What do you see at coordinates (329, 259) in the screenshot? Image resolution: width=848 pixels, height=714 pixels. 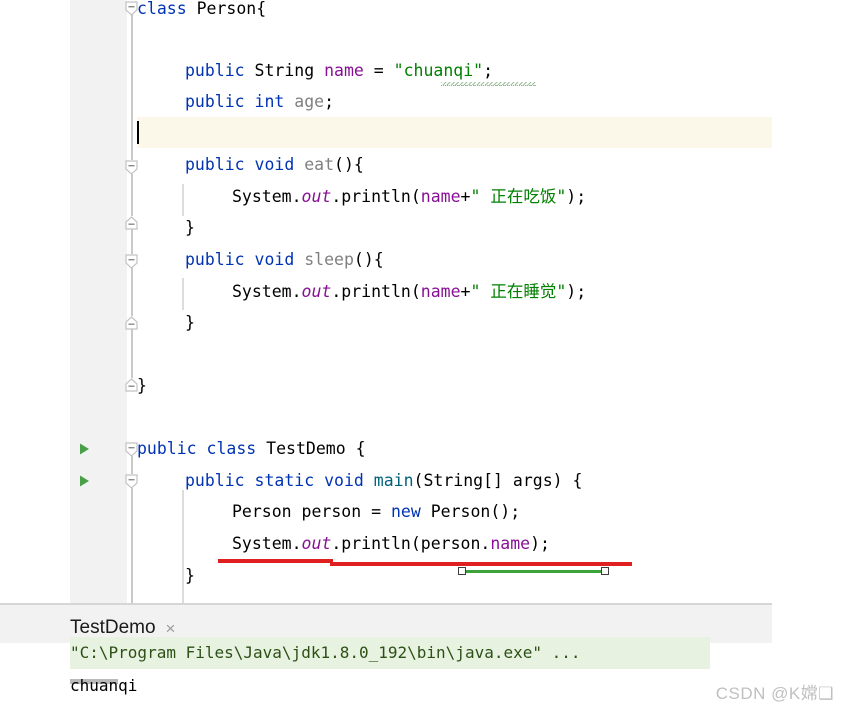 I see `method-sleep: sleep` at bounding box center [329, 259].